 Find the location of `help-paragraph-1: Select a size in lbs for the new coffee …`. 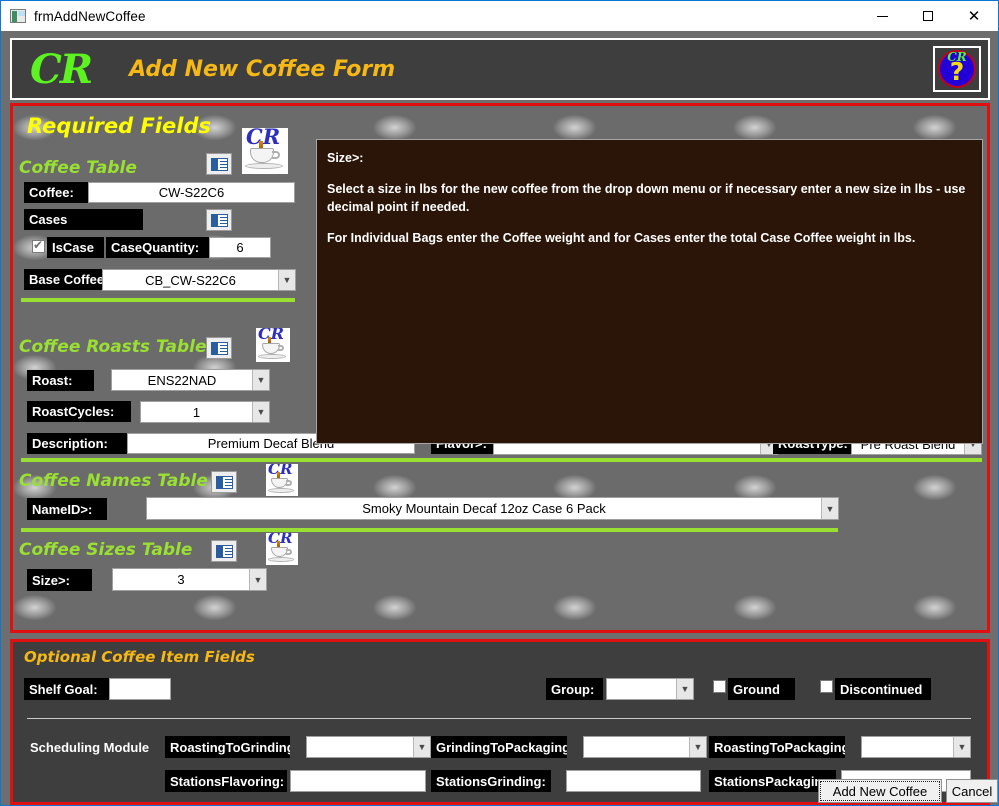

help-paragraph-1: Select a size in lbs for the new coffee … is located at coordinates (646, 198).